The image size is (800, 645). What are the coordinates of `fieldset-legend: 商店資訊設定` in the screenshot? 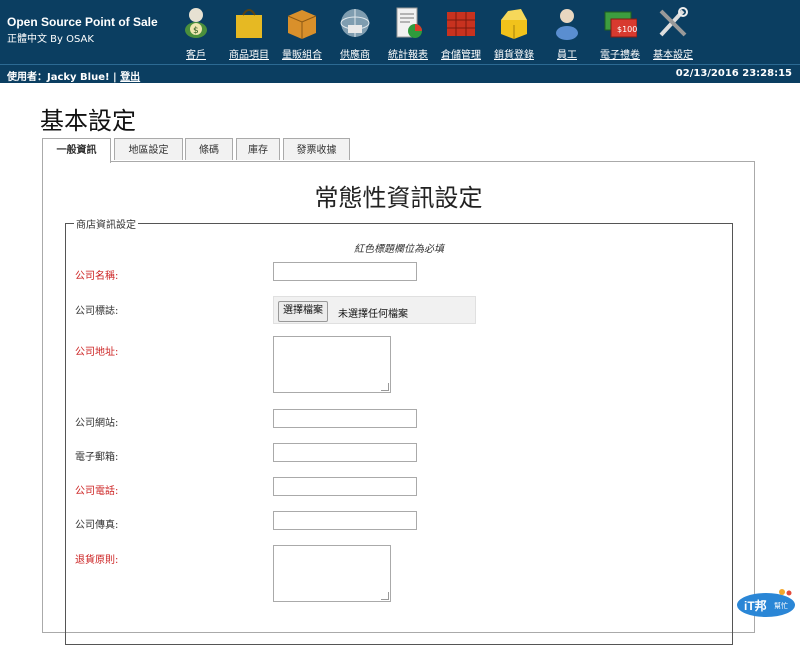 It's located at (106, 223).